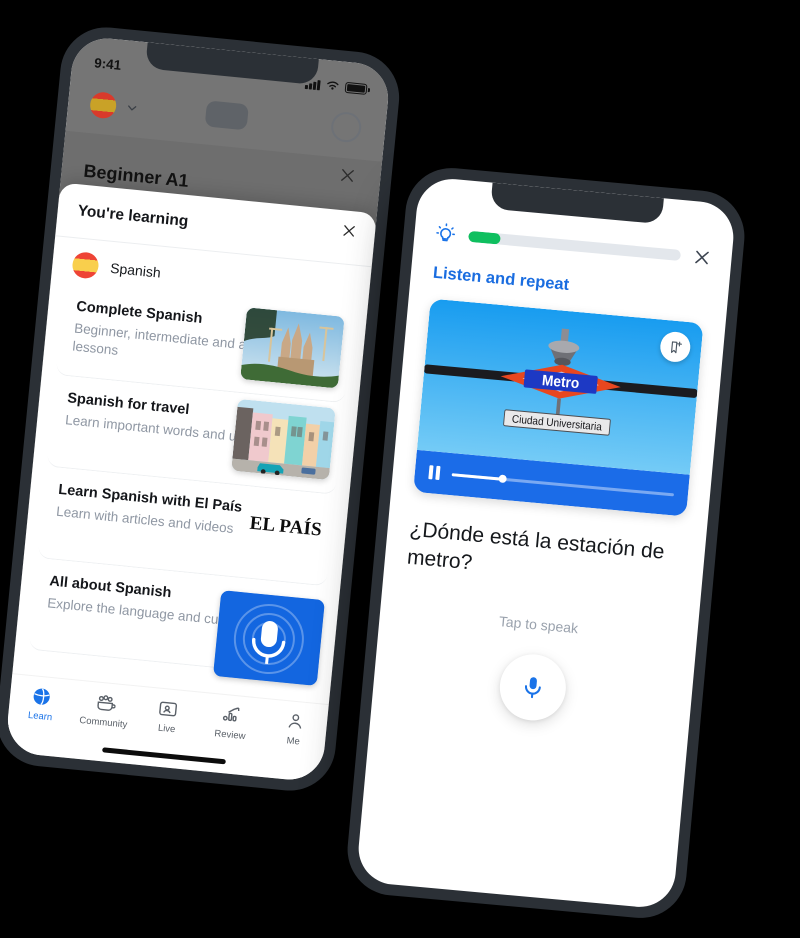  I want to click on bottom-tab-bar: Learn Community Live Review Me, so click(166, 728).